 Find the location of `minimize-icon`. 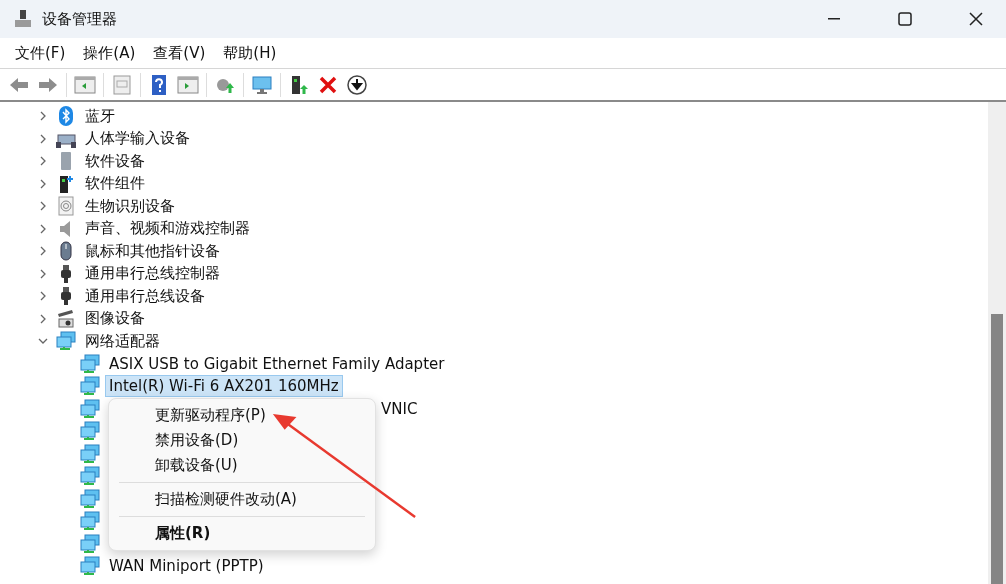

minimize-icon is located at coordinates (833, 19).